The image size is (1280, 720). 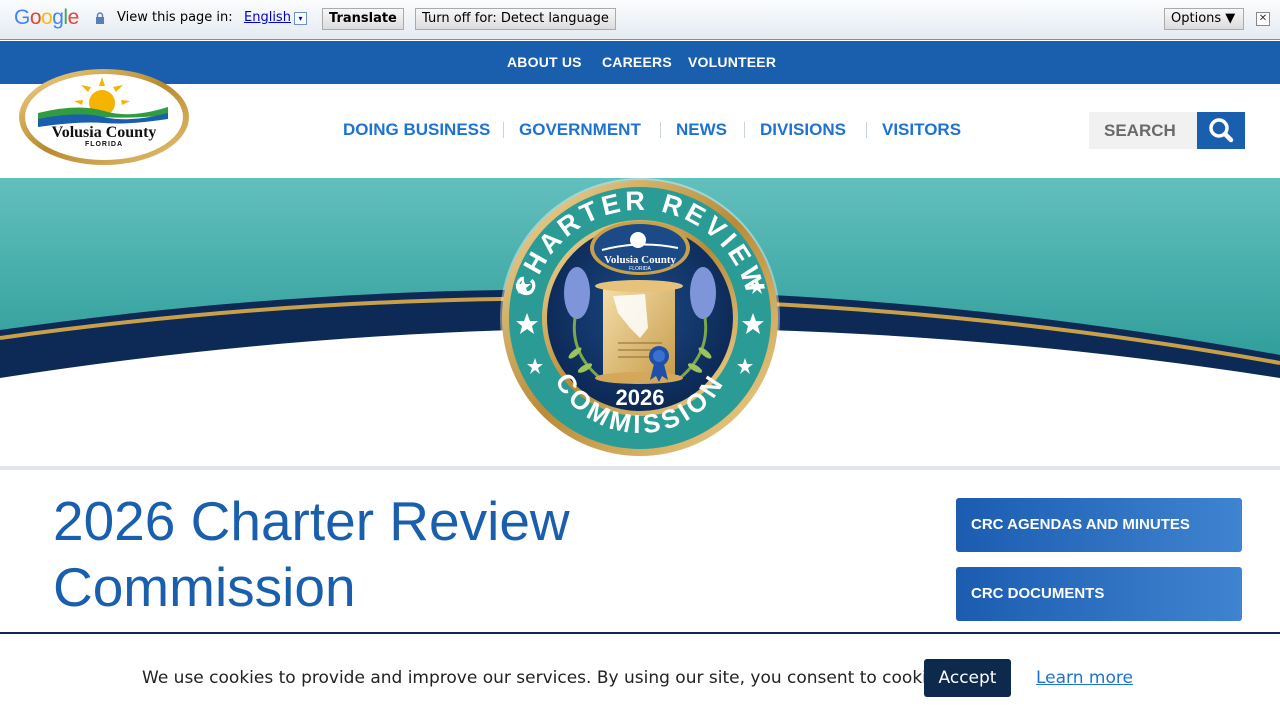 I want to click on logo-state: FLORIDA, so click(x=104, y=144).